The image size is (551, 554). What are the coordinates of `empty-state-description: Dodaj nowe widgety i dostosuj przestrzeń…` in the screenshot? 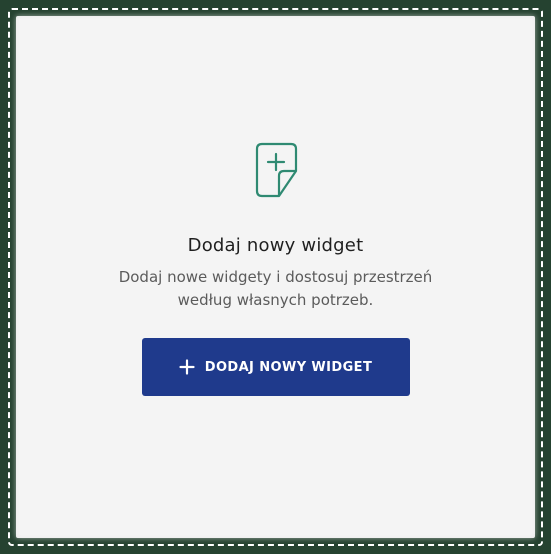 It's located at (276, 289).